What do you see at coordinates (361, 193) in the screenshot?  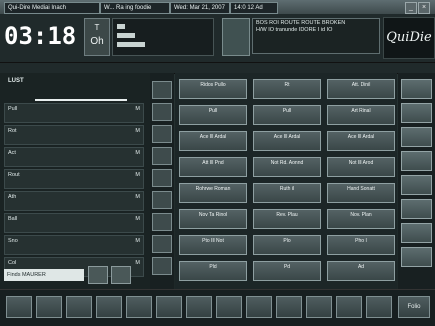 I see `cart-button: Hand Sonatt` at bounding box center [361, 193].